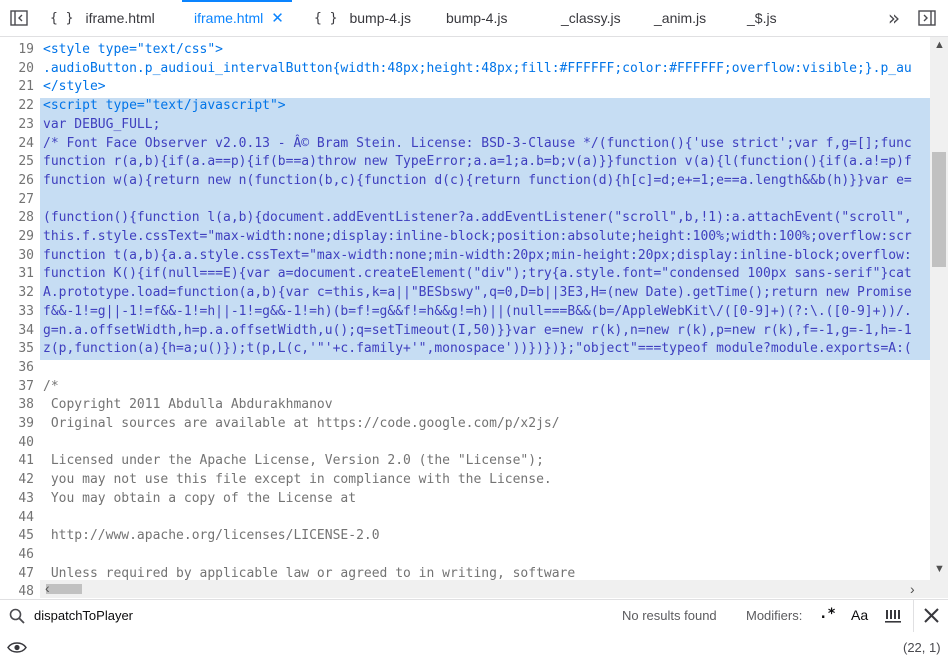 Image resolution: width=948 pixels, height=662 pixels. Describe the element at coordinates (17, 144) in the screenshot. I see `line-number: 24` at that location.